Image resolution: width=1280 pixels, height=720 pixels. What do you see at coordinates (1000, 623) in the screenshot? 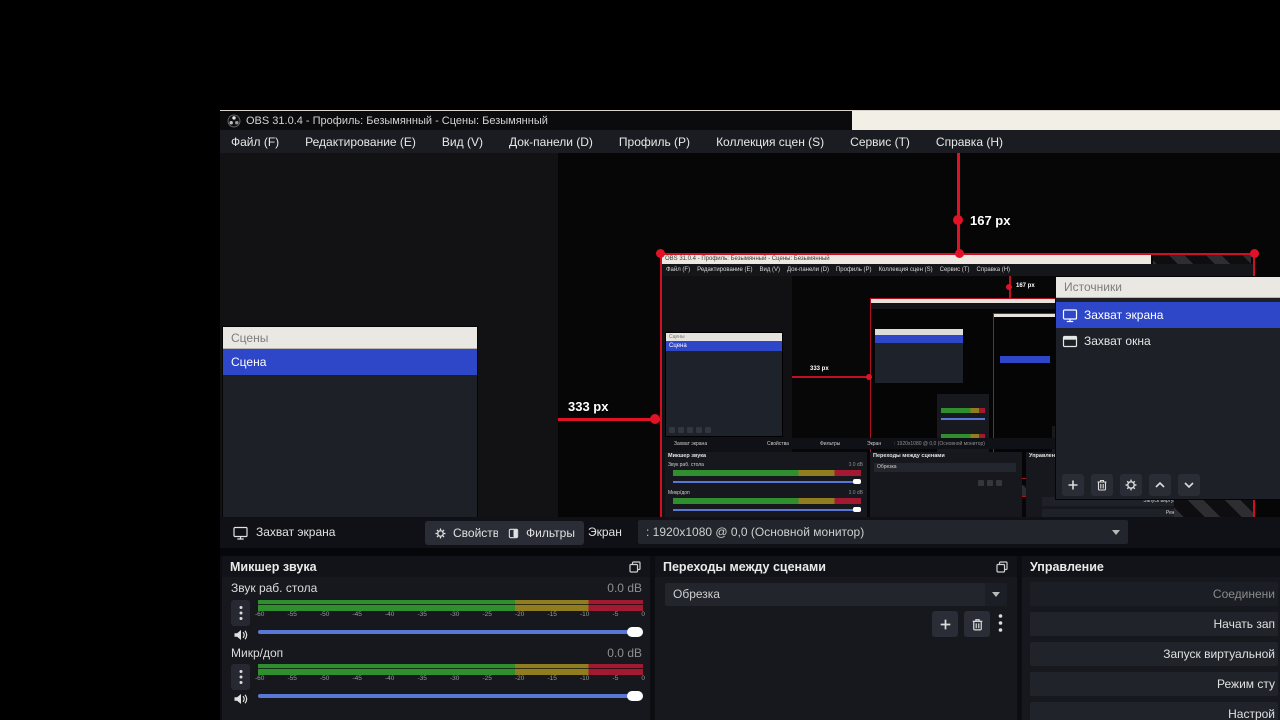
I see `transition-menu-button` at bounding box center [1000, 623].